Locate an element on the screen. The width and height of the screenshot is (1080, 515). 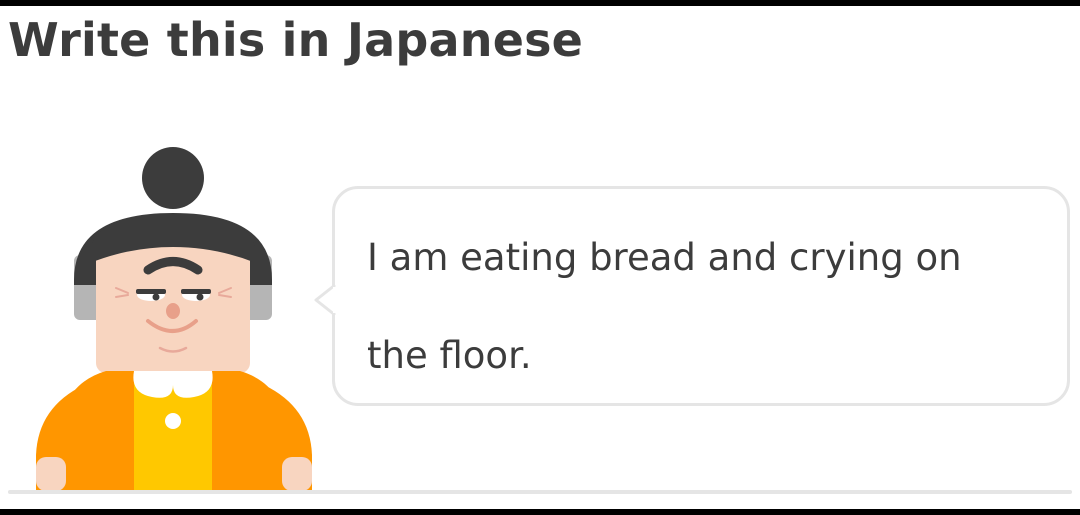
nose is located at coordinates (173, 311).